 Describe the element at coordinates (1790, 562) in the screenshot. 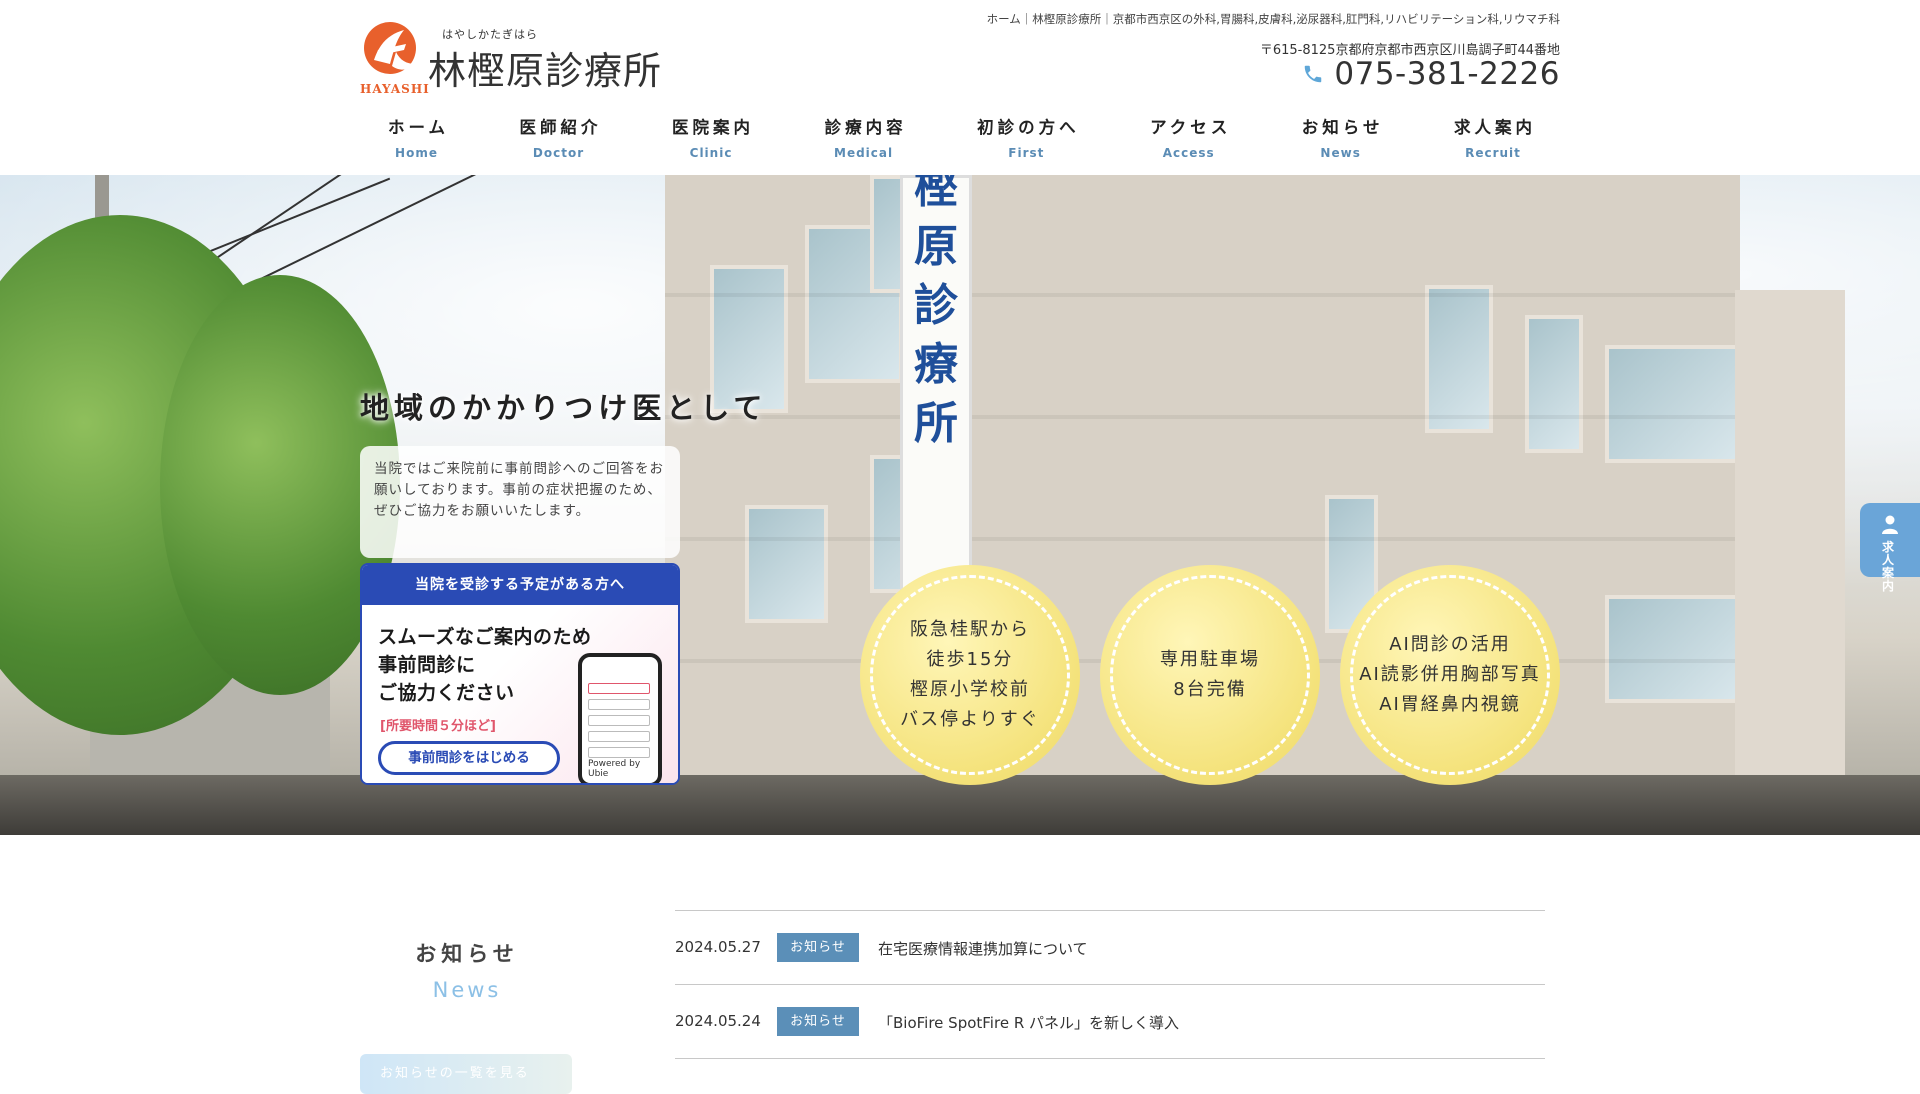

I see `building-annex` at that location.